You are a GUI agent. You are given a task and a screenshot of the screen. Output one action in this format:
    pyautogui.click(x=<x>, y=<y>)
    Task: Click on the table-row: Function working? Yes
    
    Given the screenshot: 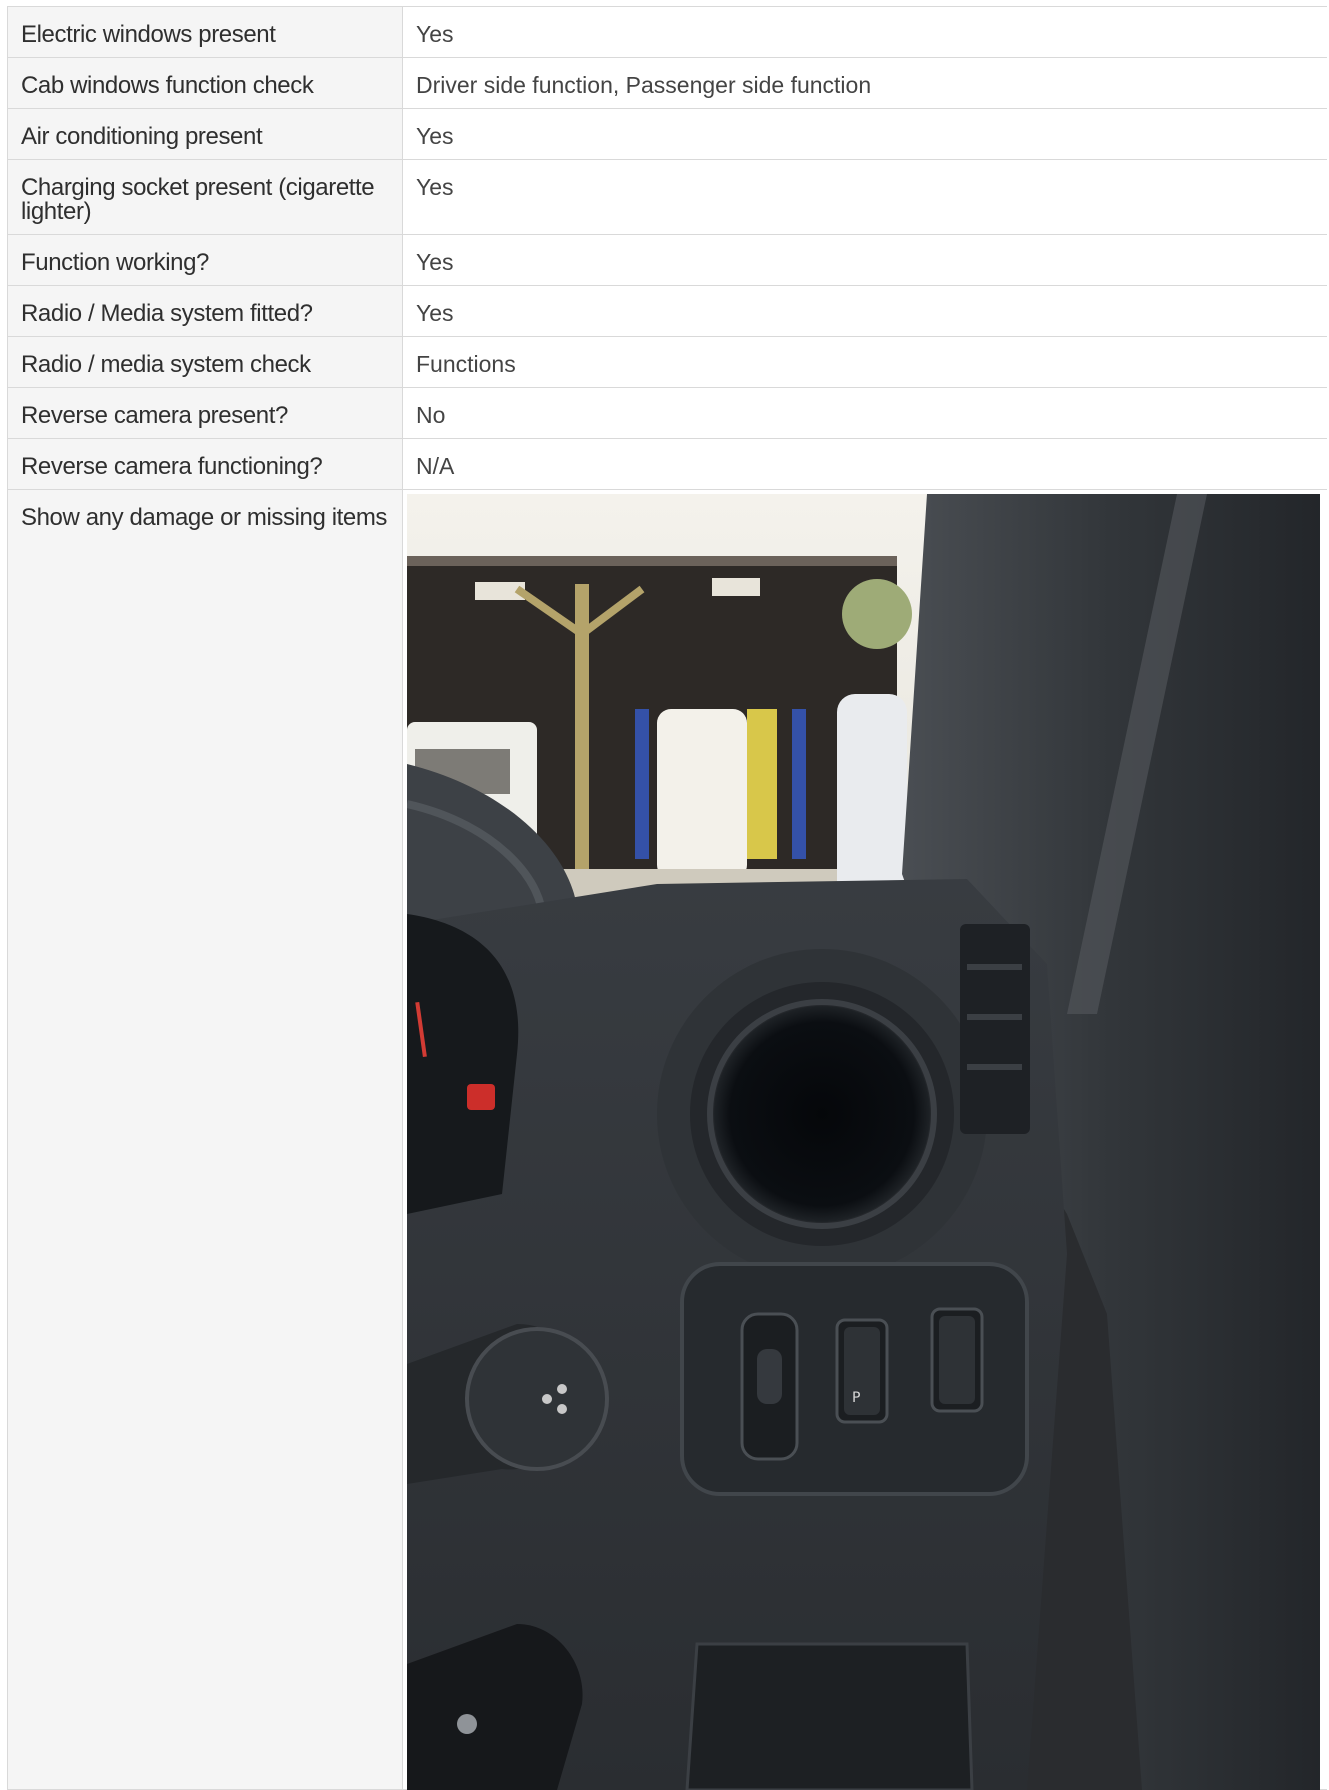 What is the action you would take?
    pyautogui.click(x=667, y=260)
    